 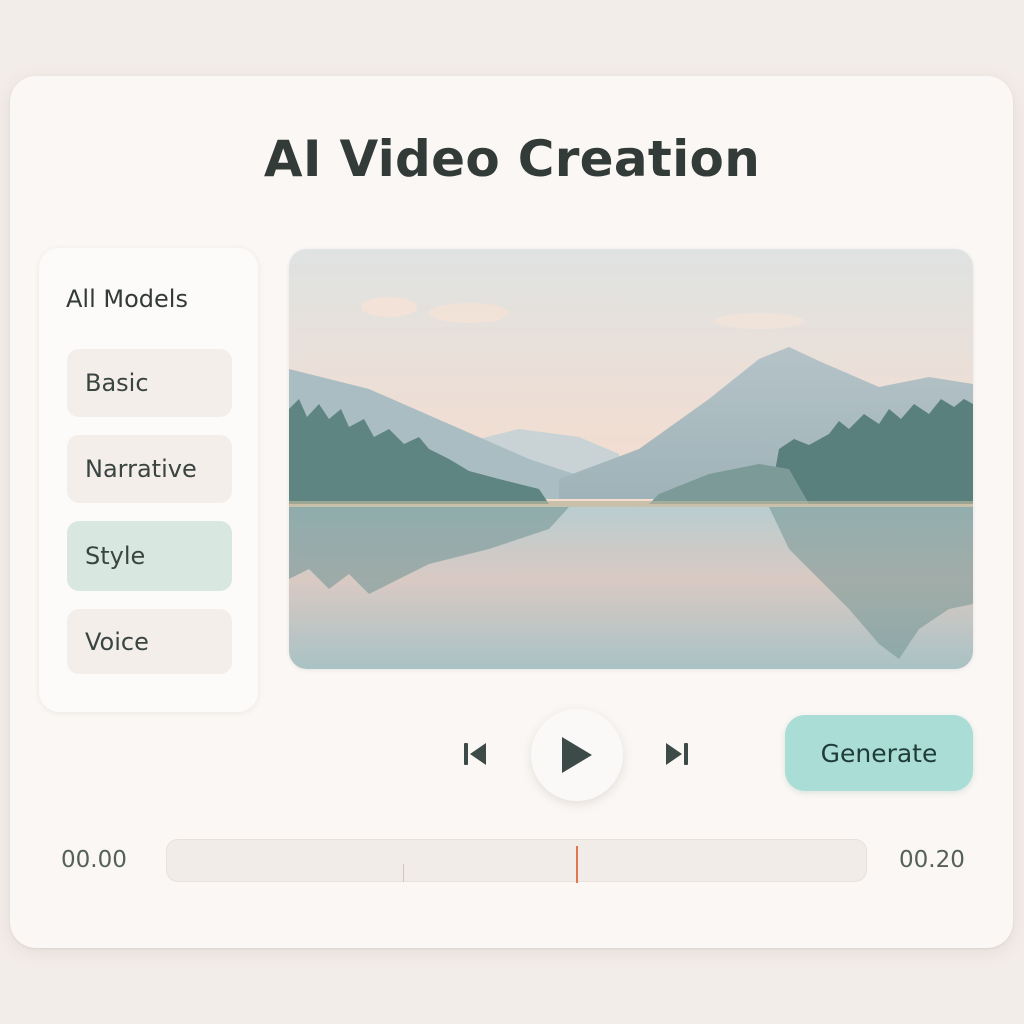 I want to click on model-item-style: Style, so click(x=149, y=556).